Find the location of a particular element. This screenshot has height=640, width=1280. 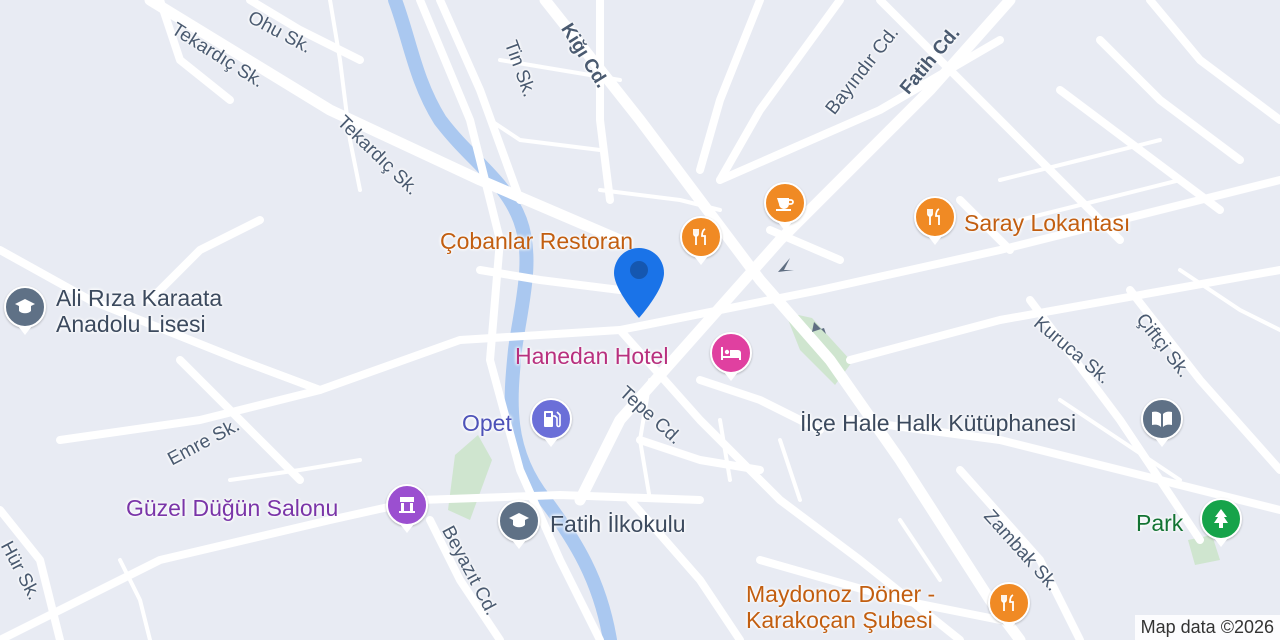

location-marker-icon is located at coordinates (639, 283).